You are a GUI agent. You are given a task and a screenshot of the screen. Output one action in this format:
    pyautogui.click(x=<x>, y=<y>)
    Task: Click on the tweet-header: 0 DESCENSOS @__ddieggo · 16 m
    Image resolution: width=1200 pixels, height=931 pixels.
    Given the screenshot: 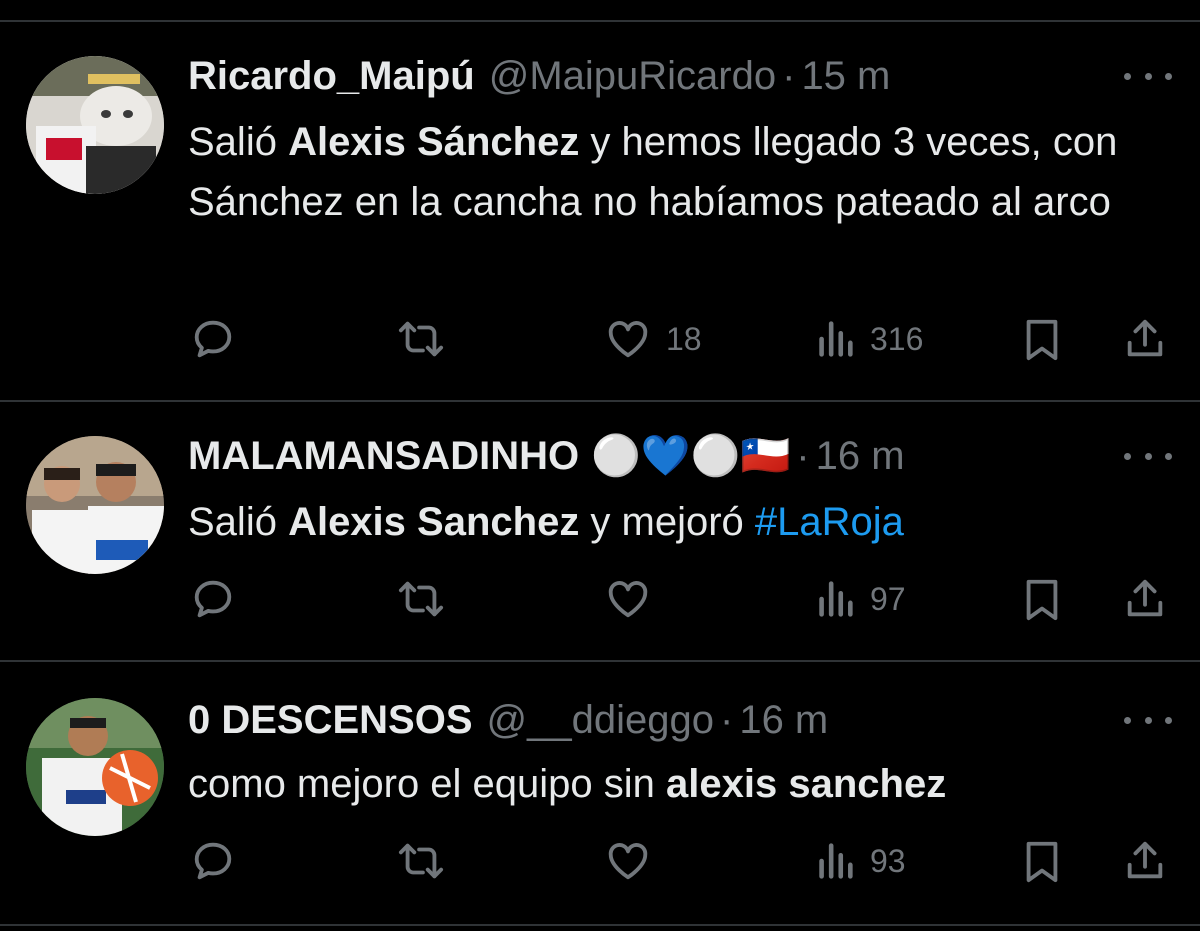 What is the action you would take?
    pyautogui.click(x=508, y=720)
    